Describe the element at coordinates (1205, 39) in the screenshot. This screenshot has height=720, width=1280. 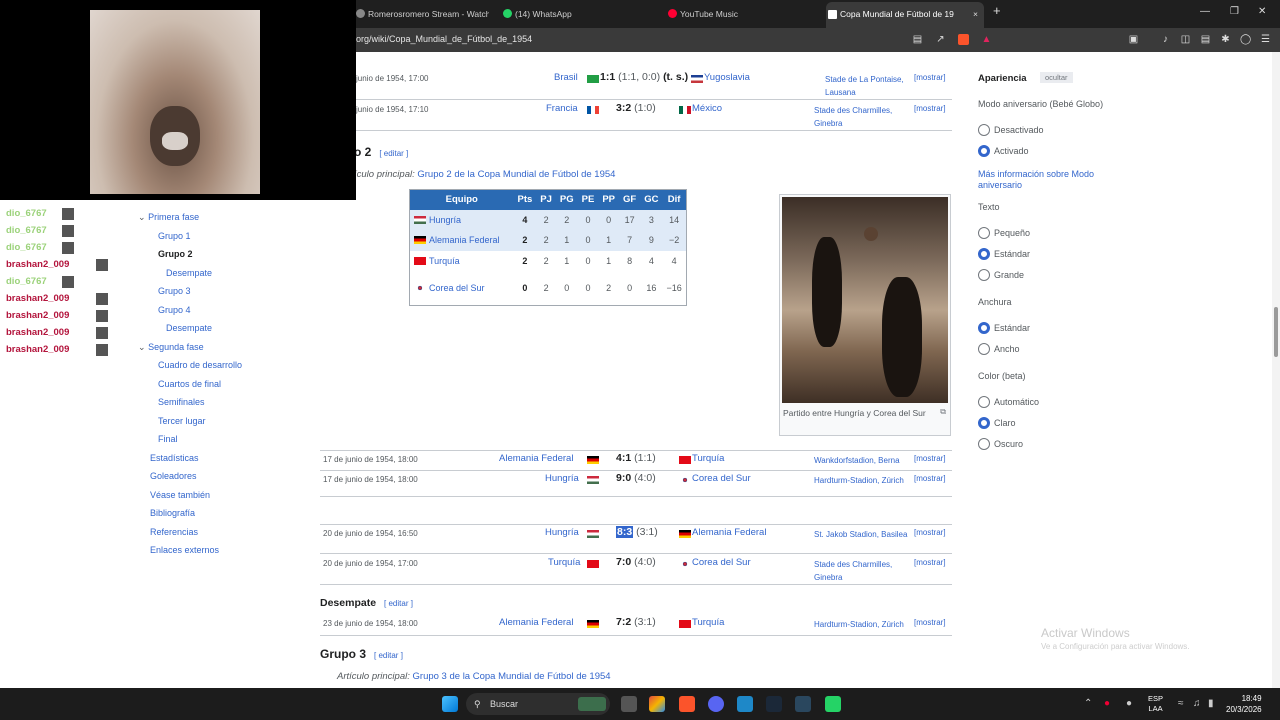
I see `wallet-icon: ▤` at that location.